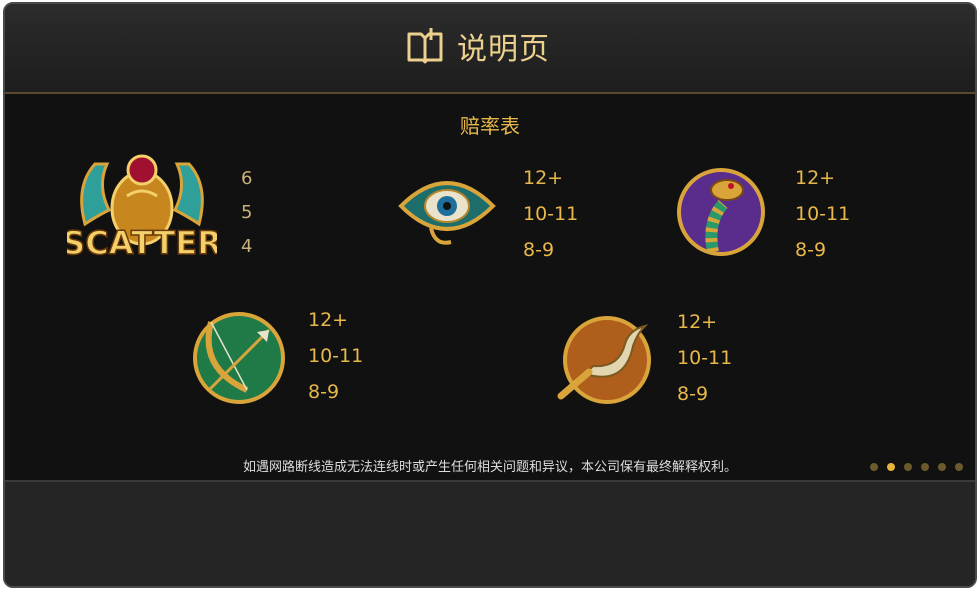 This screenshot has height=590, width=978. Describe the element at coordinates (543, 178) in the screenshot. I see `eye-pay-12plus: 12+` at that location.